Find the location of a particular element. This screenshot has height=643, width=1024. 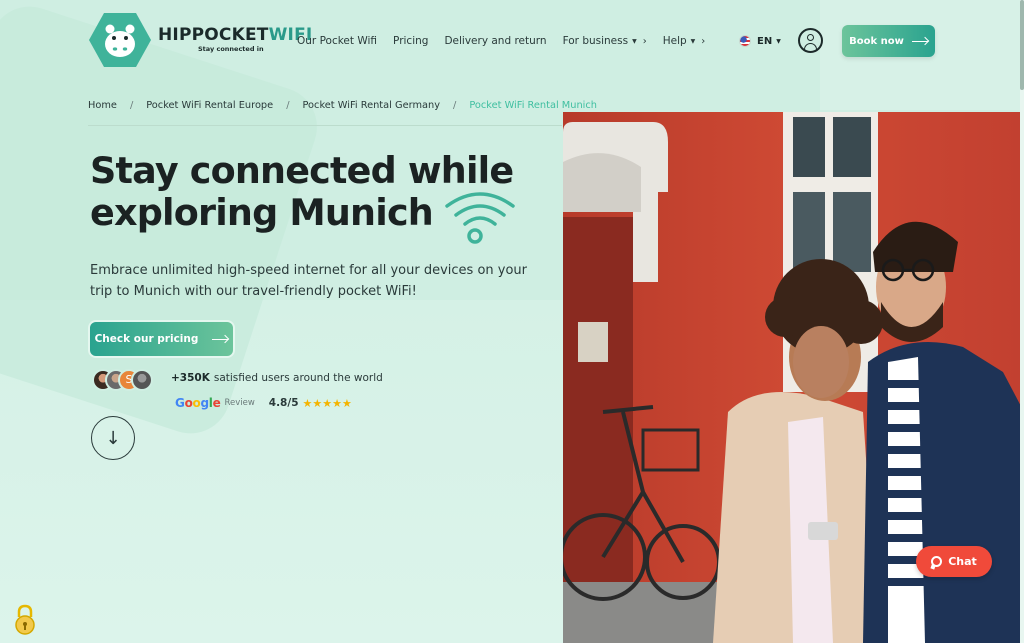

check-pricing-label: Check our pricing is located at coordinates (146, 339).